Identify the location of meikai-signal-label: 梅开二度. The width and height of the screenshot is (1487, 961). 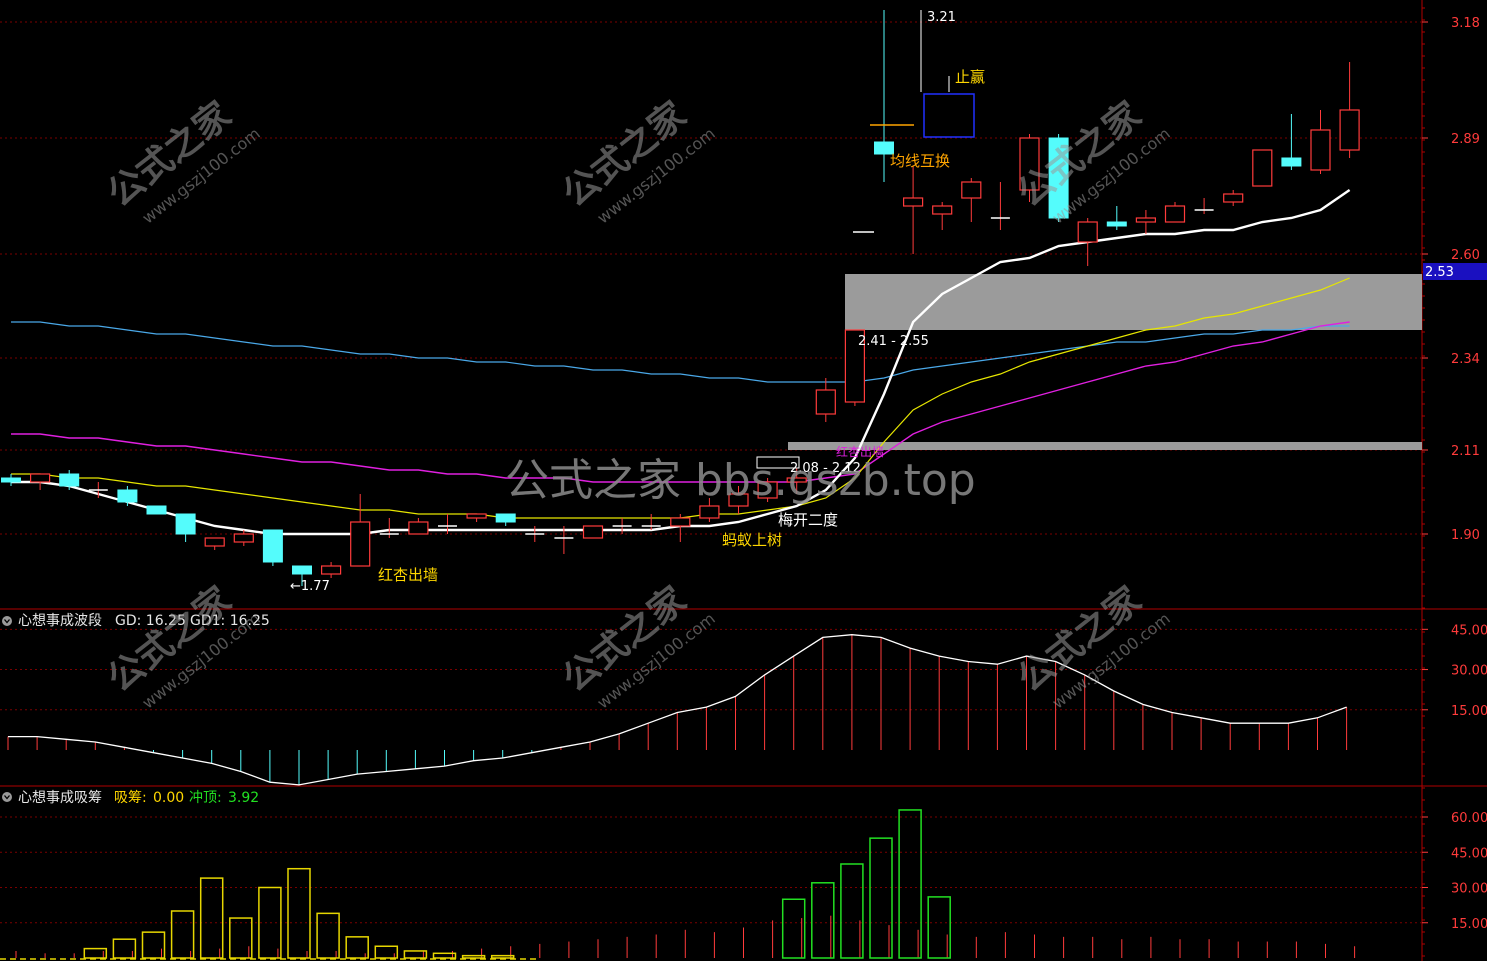
(808, 520).